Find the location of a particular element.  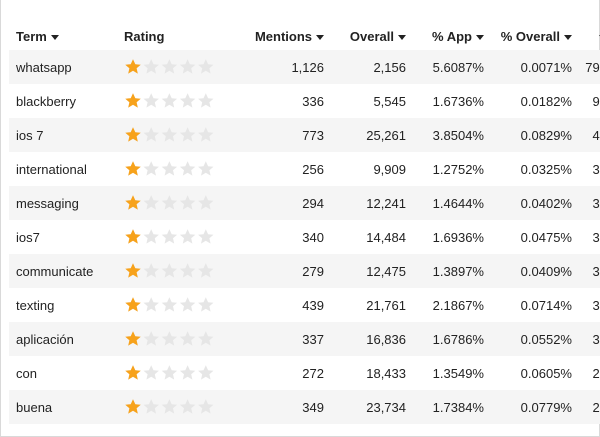

pct-overall-cell: 0.0552% is located at coordinates (546, 339).